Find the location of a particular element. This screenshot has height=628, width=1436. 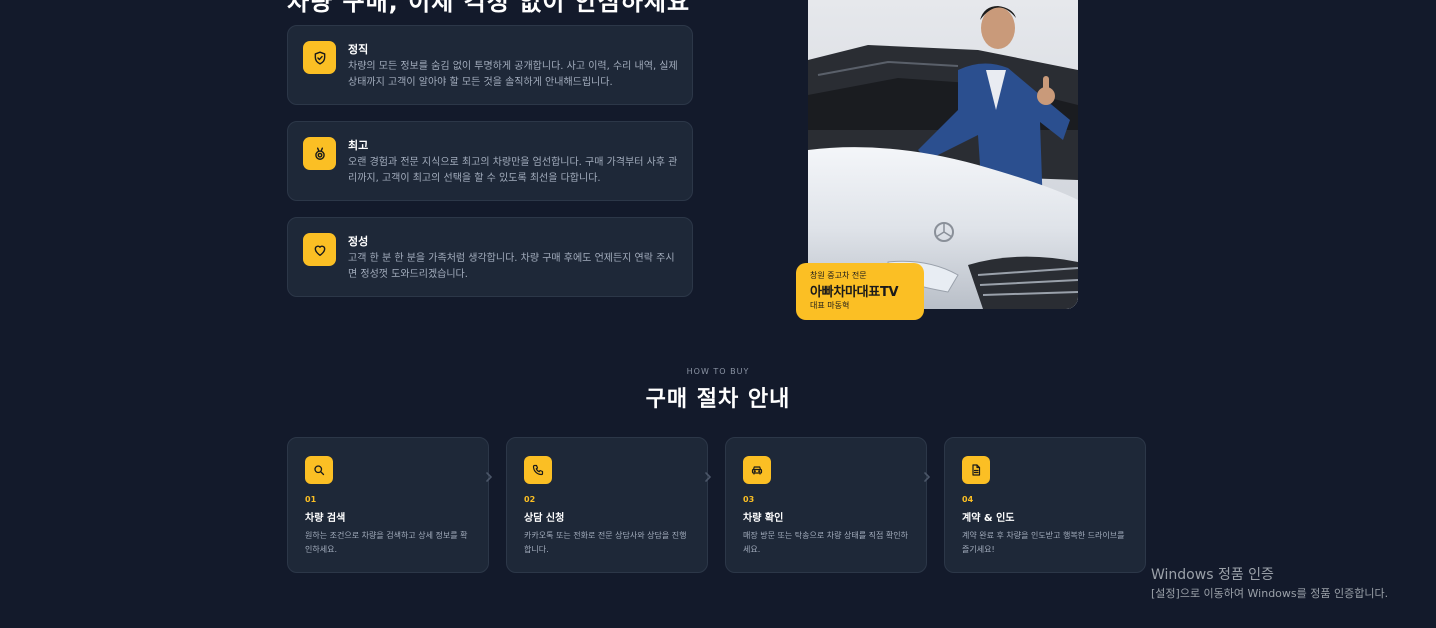

activation-title: Windows 정품 인증 is located at coordinates (1212, 575).